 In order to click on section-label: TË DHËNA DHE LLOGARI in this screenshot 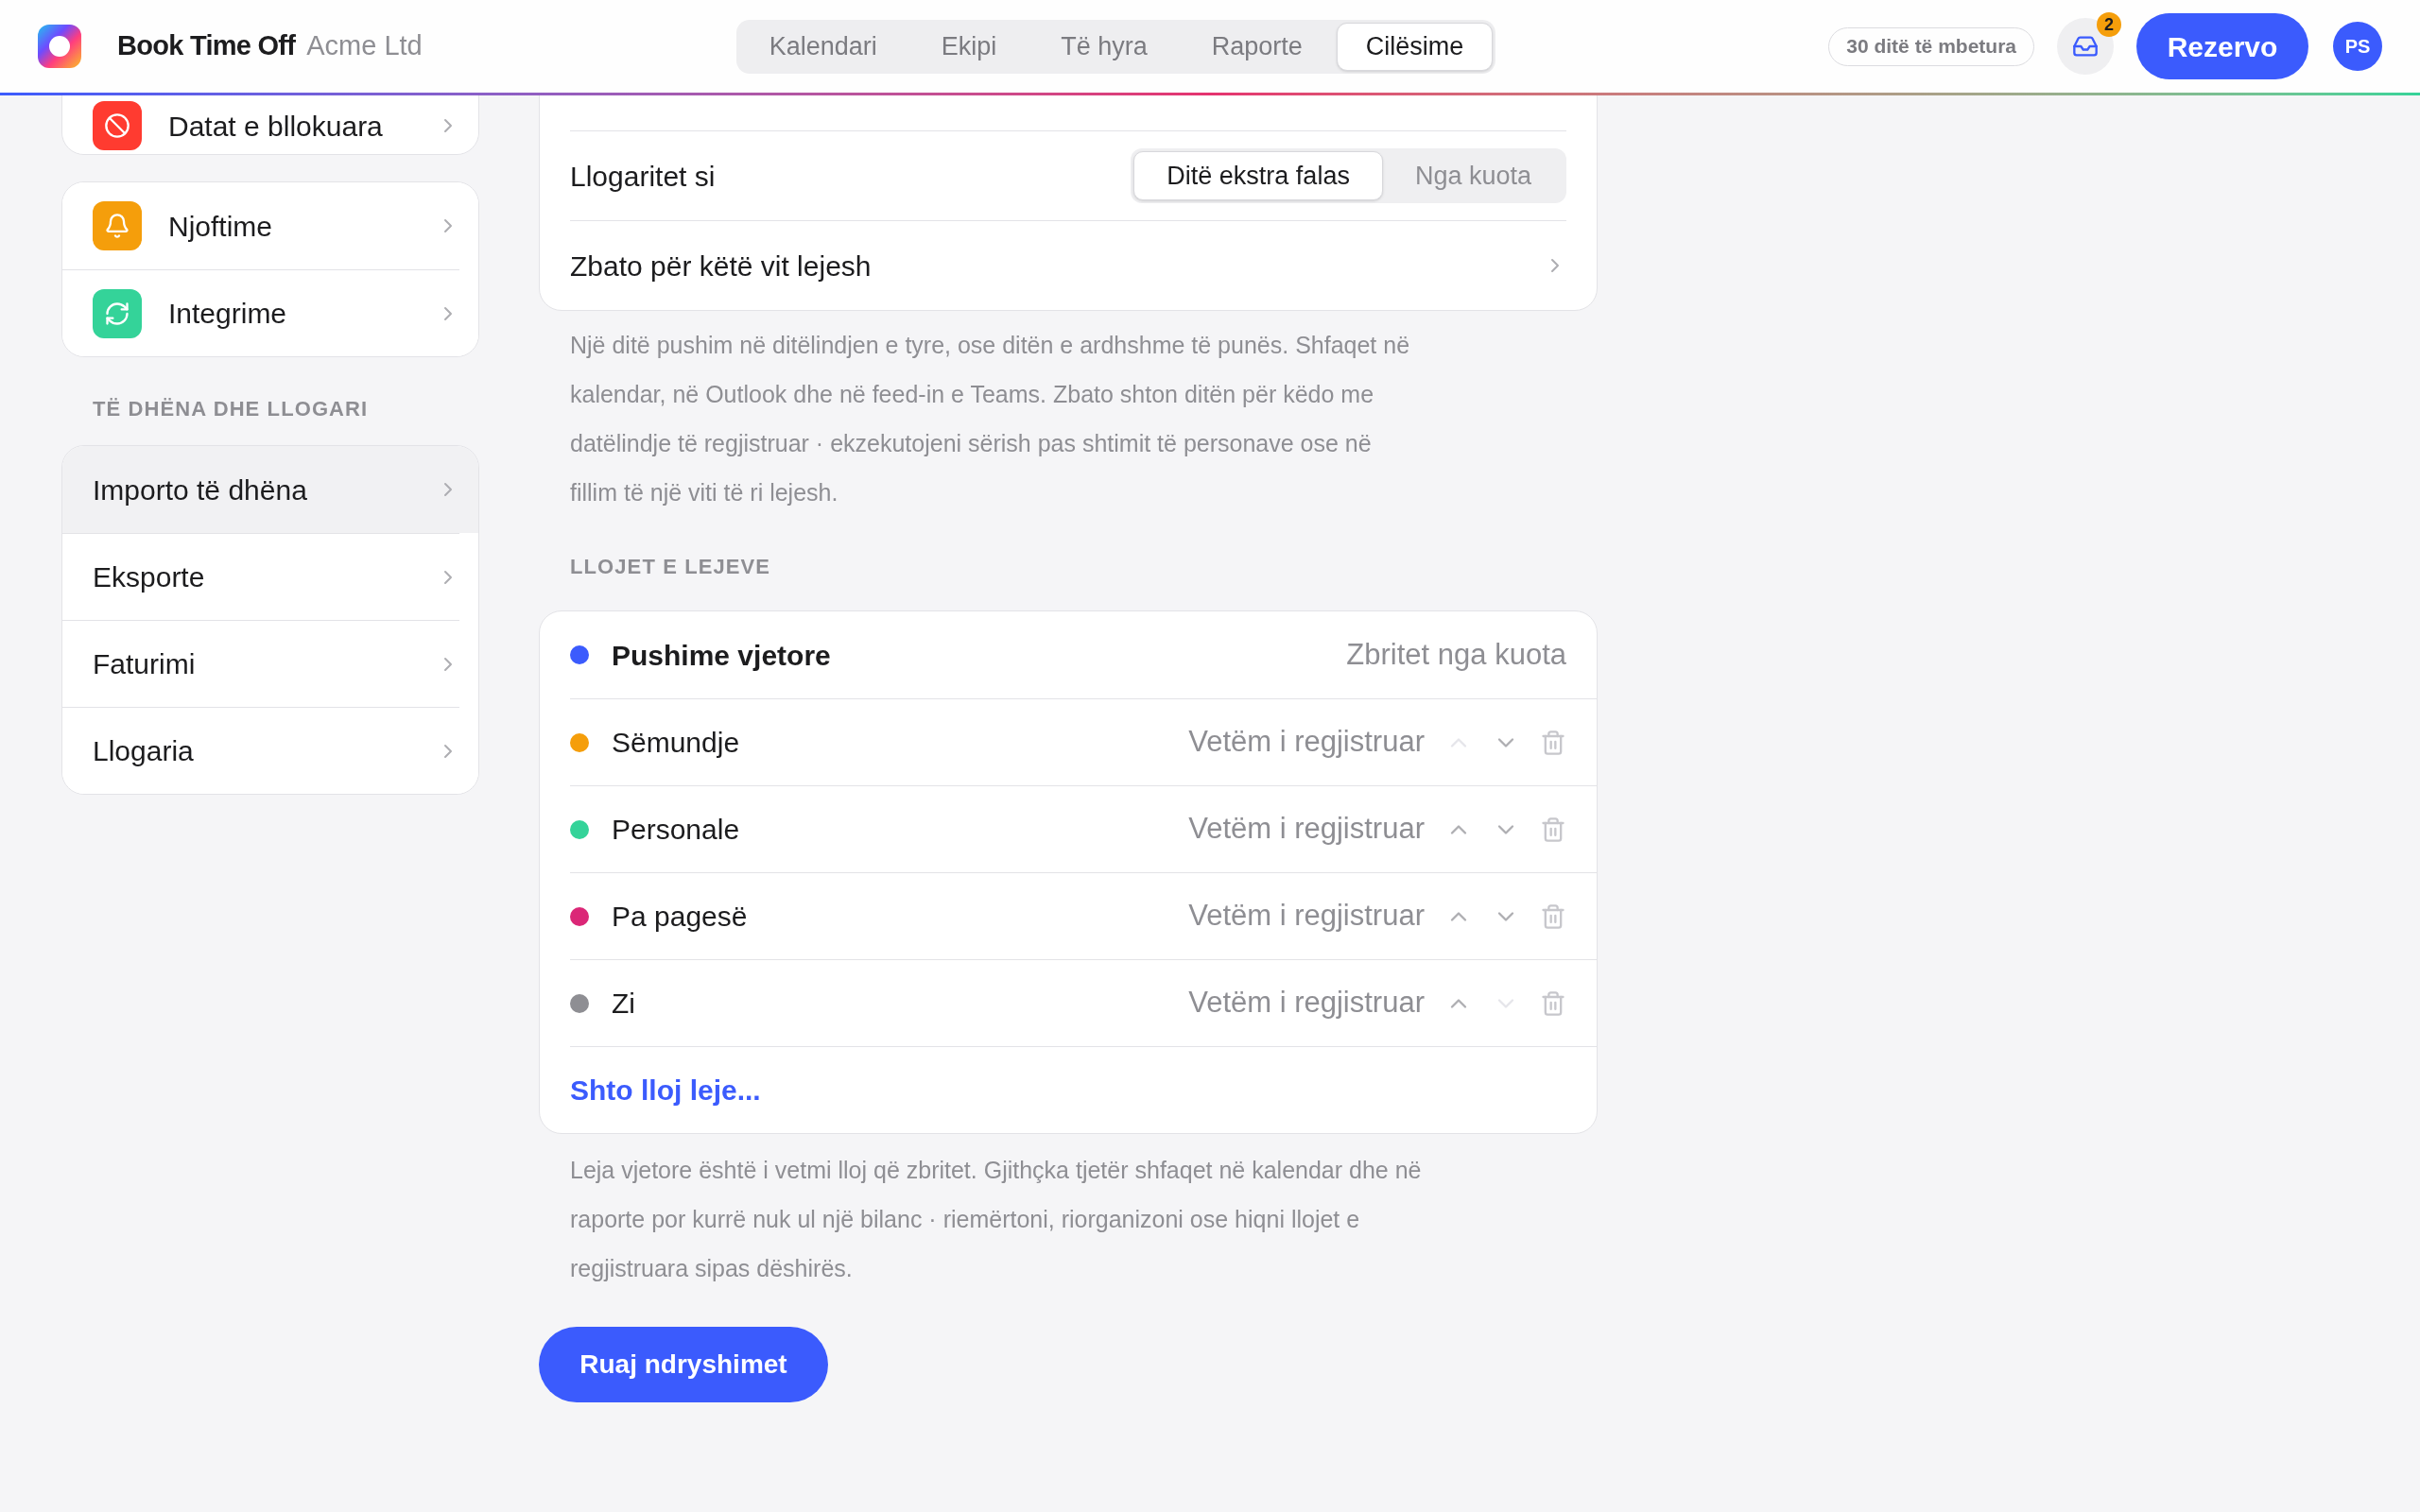, I will do `click(231, 409)`.